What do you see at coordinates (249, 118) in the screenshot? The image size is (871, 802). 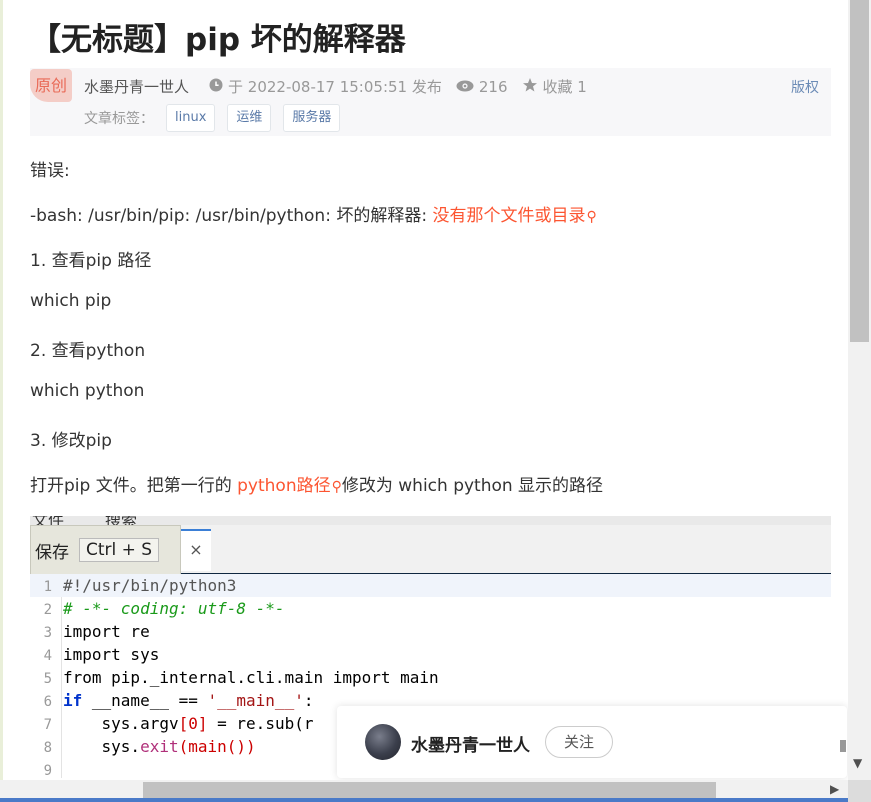 I see `tag-ops: 运维` at bounding box center [249, 118].